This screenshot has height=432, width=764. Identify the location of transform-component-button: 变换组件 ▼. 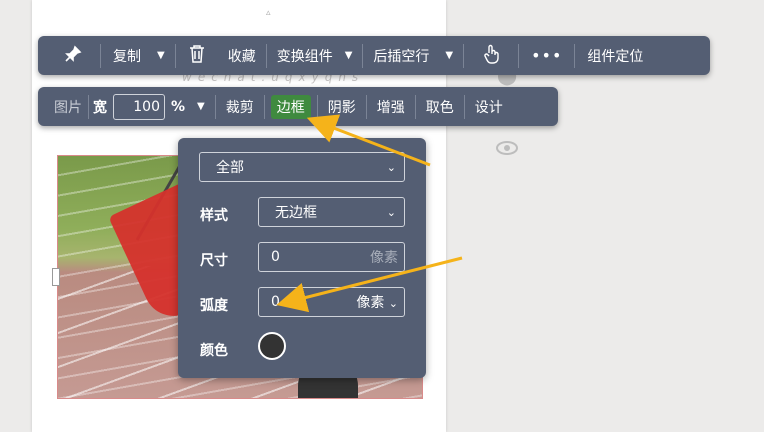
(315, 55).